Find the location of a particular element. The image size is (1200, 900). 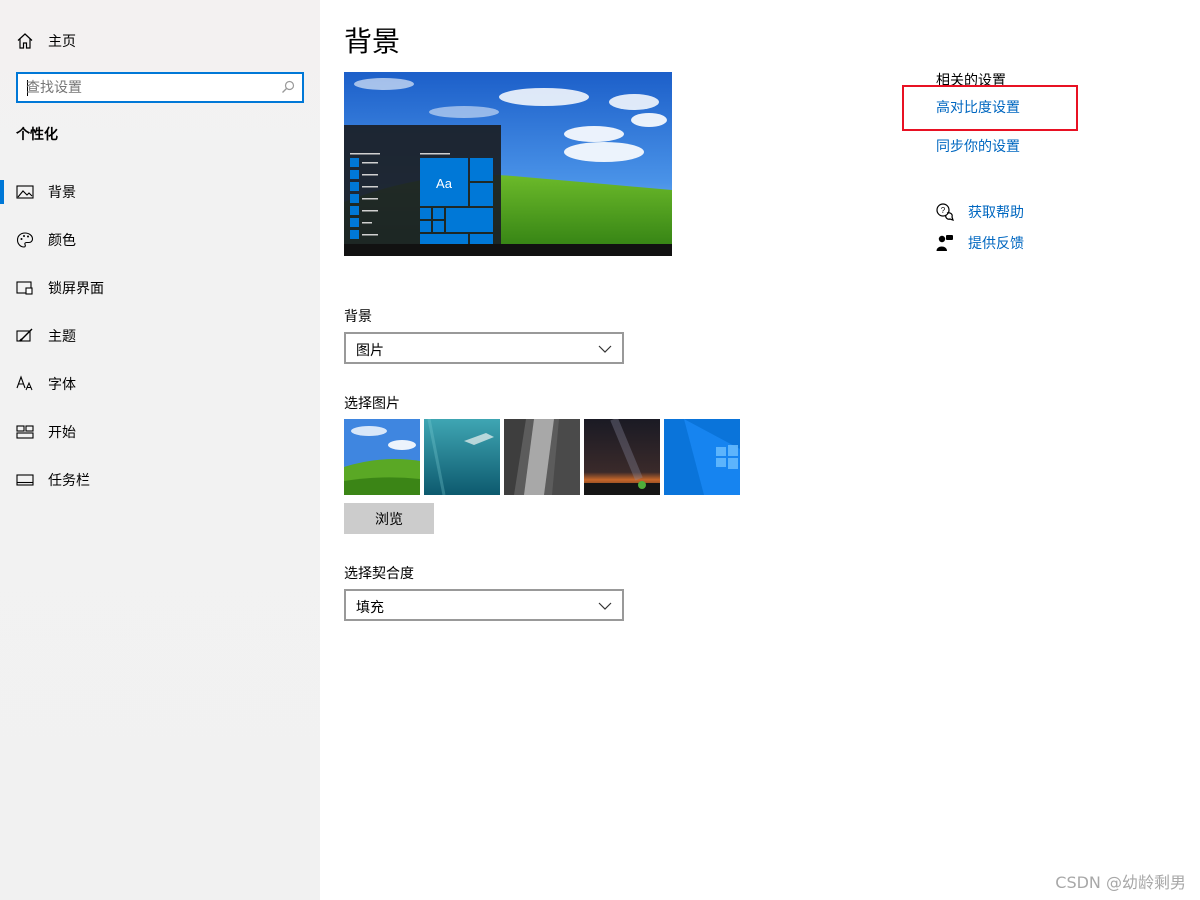

page-title: 背景 is located at coordinates (372, 41).